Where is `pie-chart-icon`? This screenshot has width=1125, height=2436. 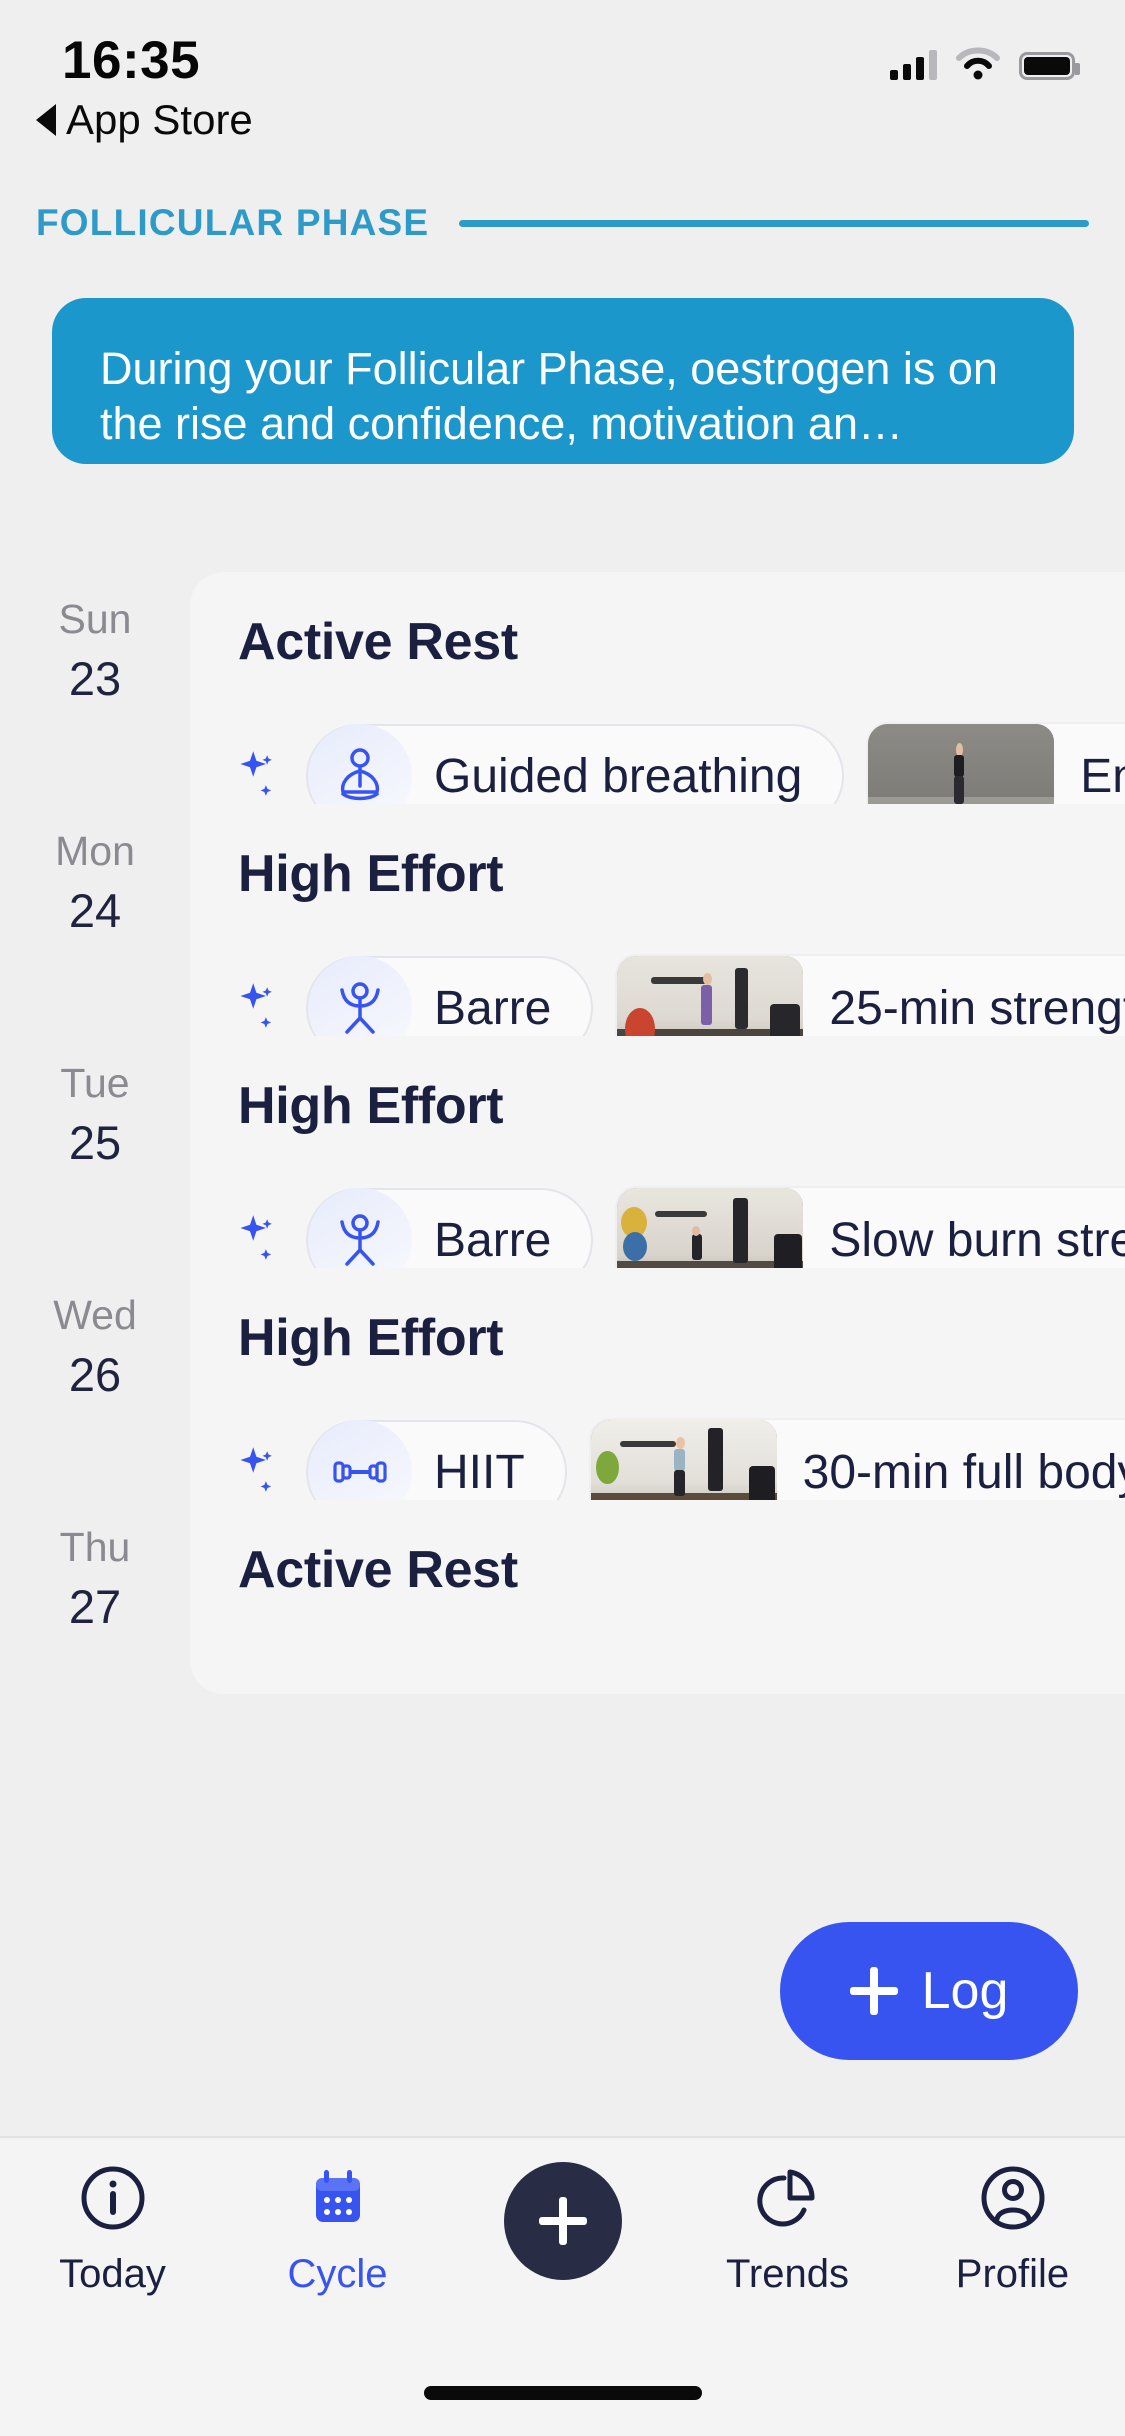 pie-chart-icon is located at coordinates (788, 2198).